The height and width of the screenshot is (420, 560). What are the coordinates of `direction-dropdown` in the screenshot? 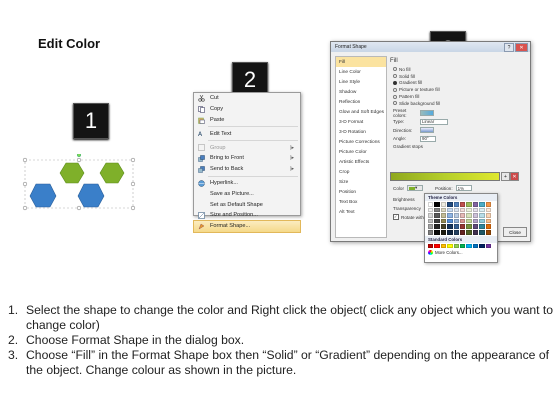 It's located at (427, 130).